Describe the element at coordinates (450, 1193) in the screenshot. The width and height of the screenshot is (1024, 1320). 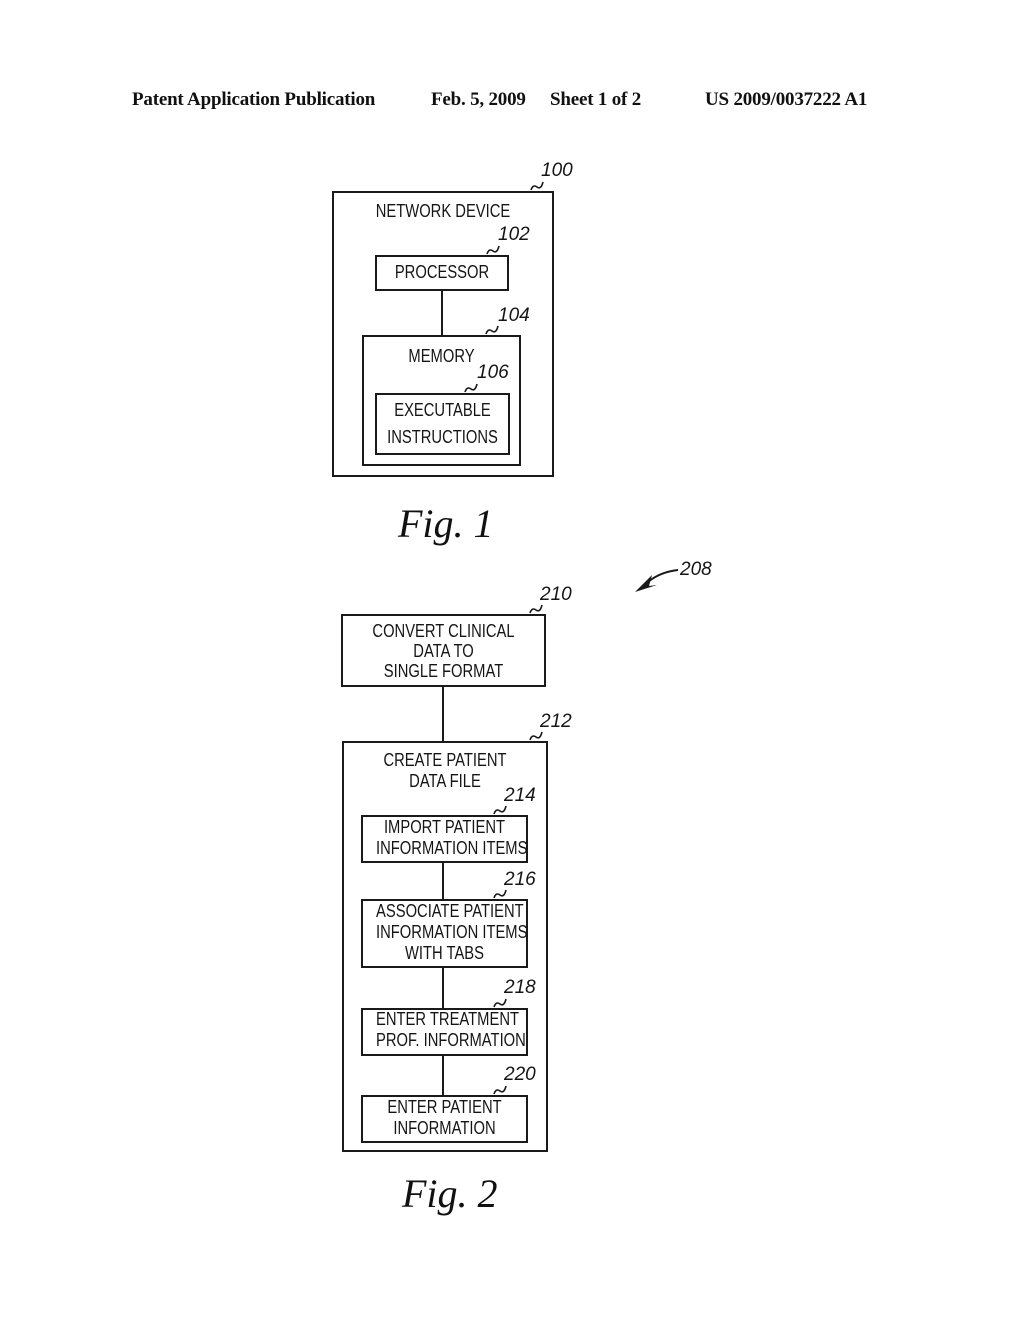
I see `figure-2-caption: Fig. 2` at that location.